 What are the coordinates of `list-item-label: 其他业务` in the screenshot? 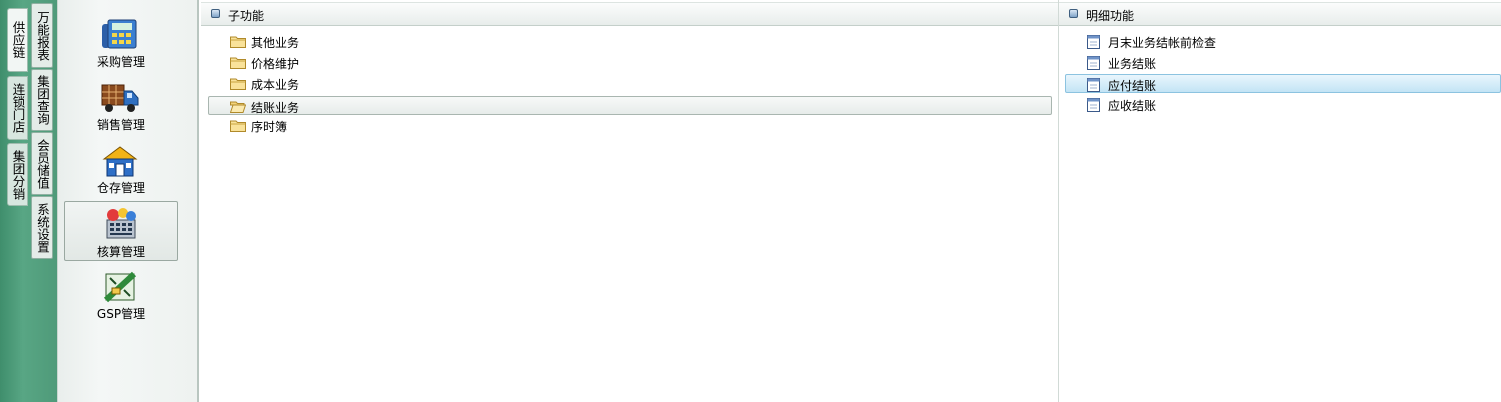 It's located at (275, 43).